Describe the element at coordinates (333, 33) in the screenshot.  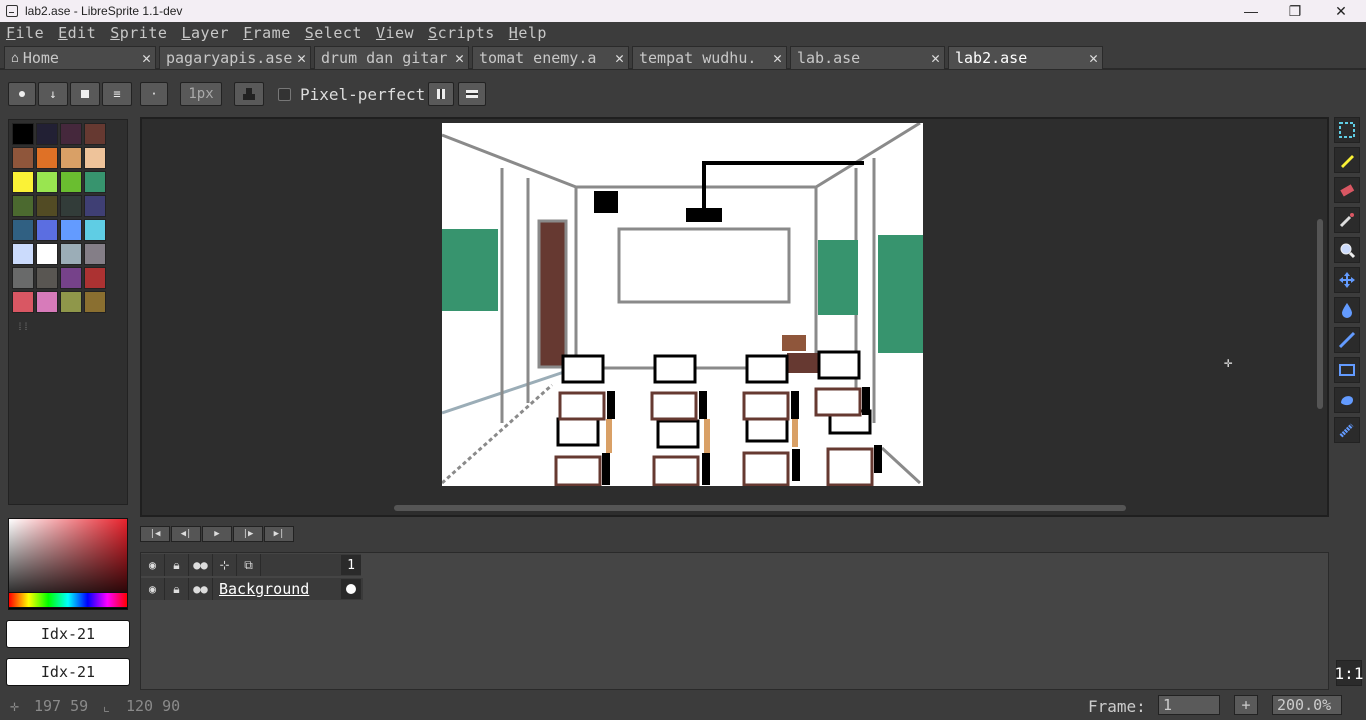
I see `menu-select: Select` at that location.